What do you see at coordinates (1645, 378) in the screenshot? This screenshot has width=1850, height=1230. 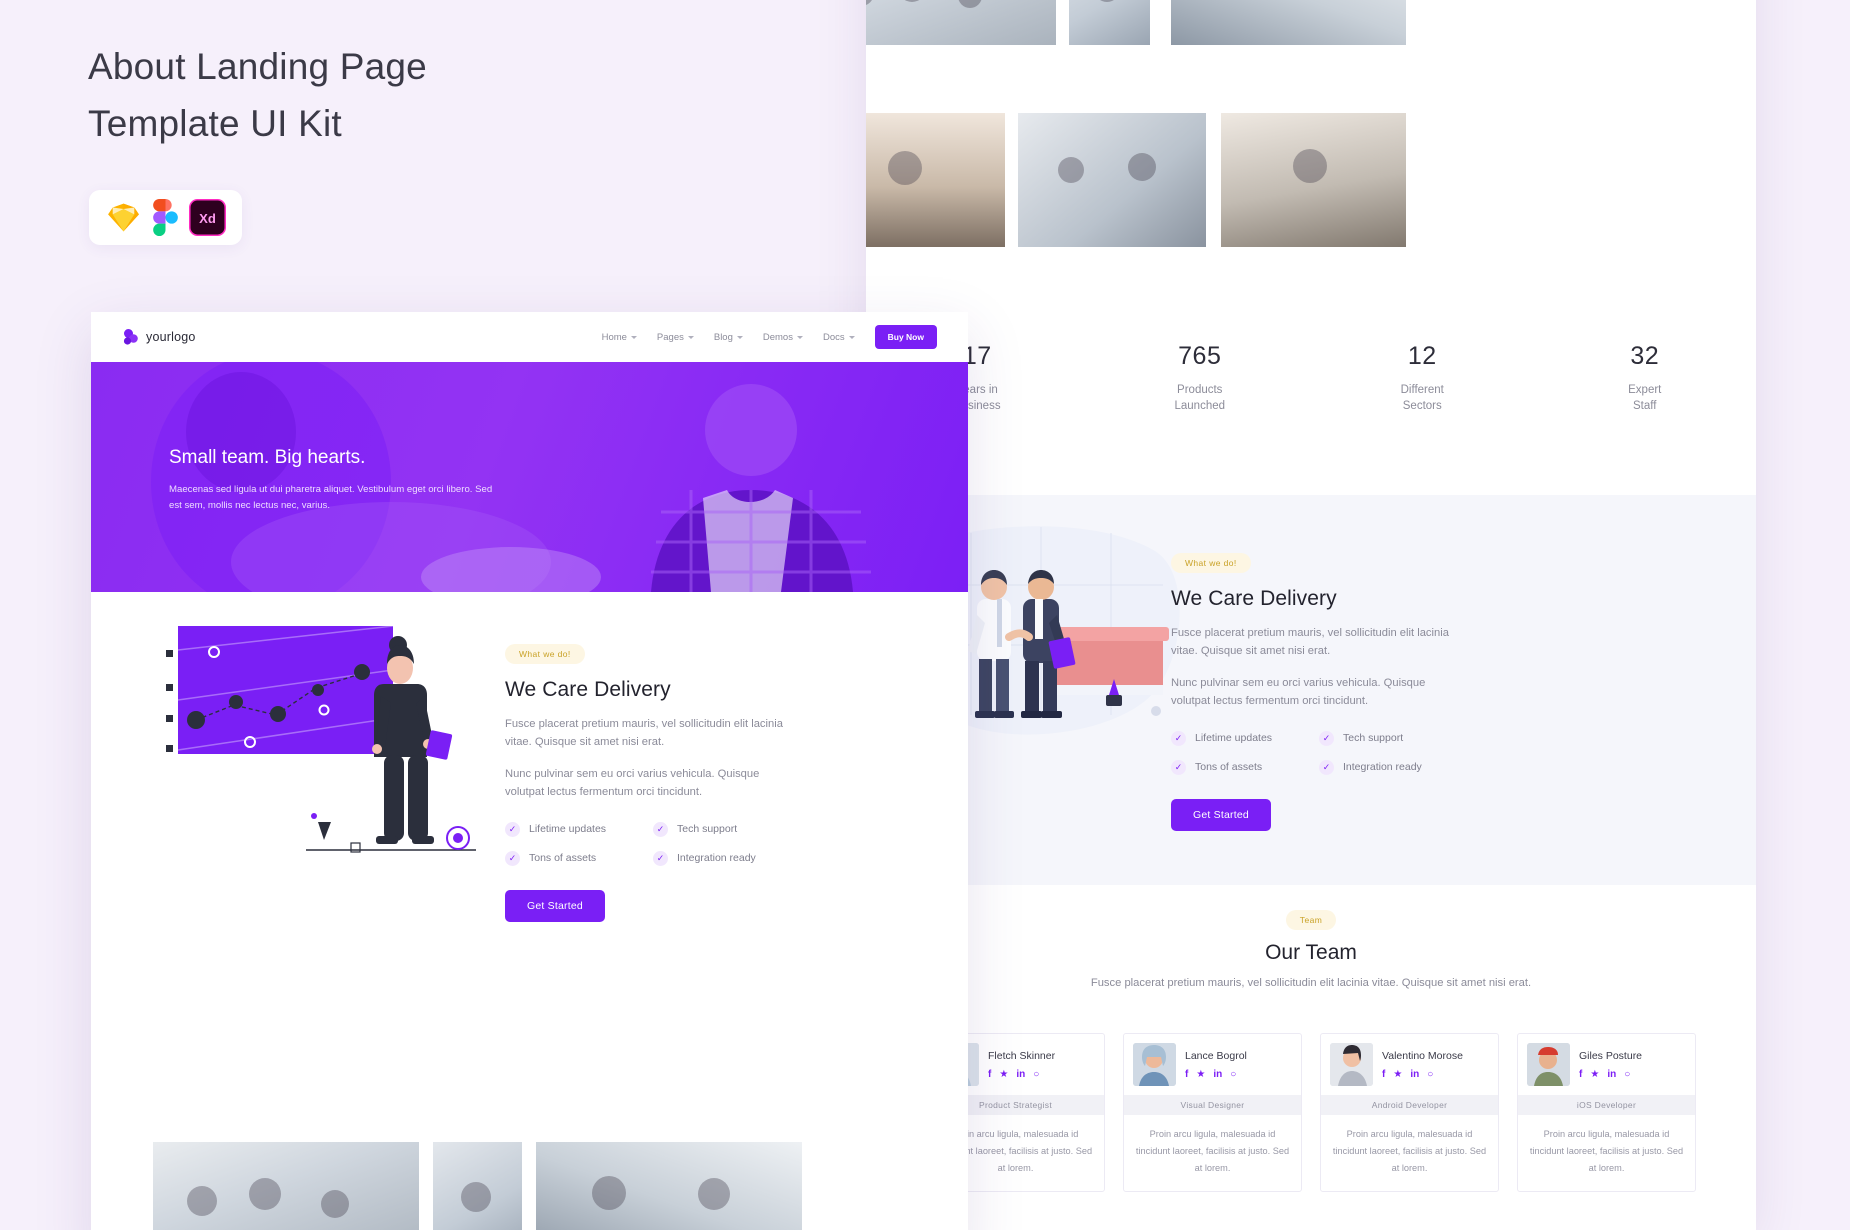 I see `stat-item: 32 Expert Staff` at bounding box center [1645, 378].